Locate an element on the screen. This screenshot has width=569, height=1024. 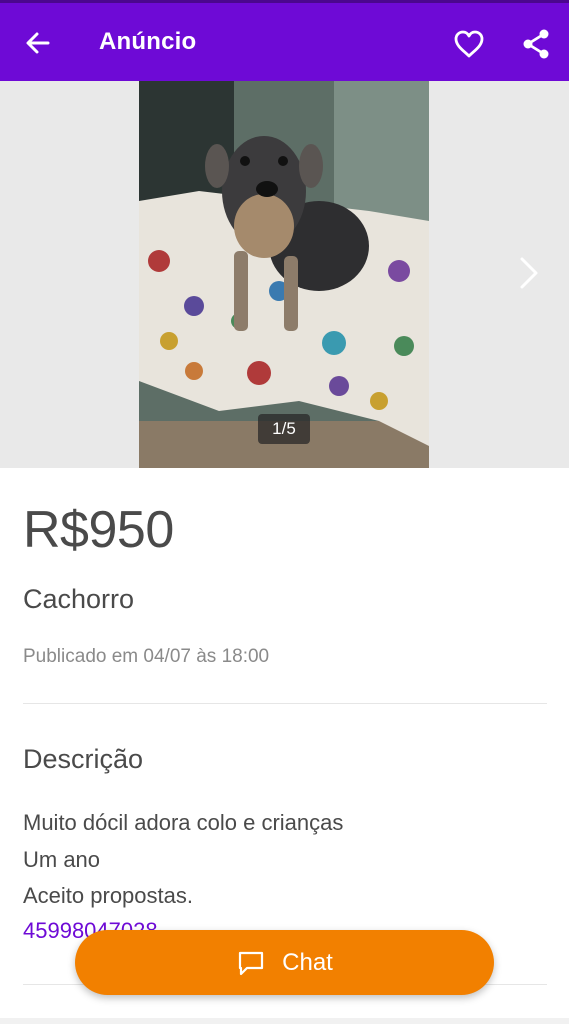
chevron-right-icon is located at coordinates (529, 273).